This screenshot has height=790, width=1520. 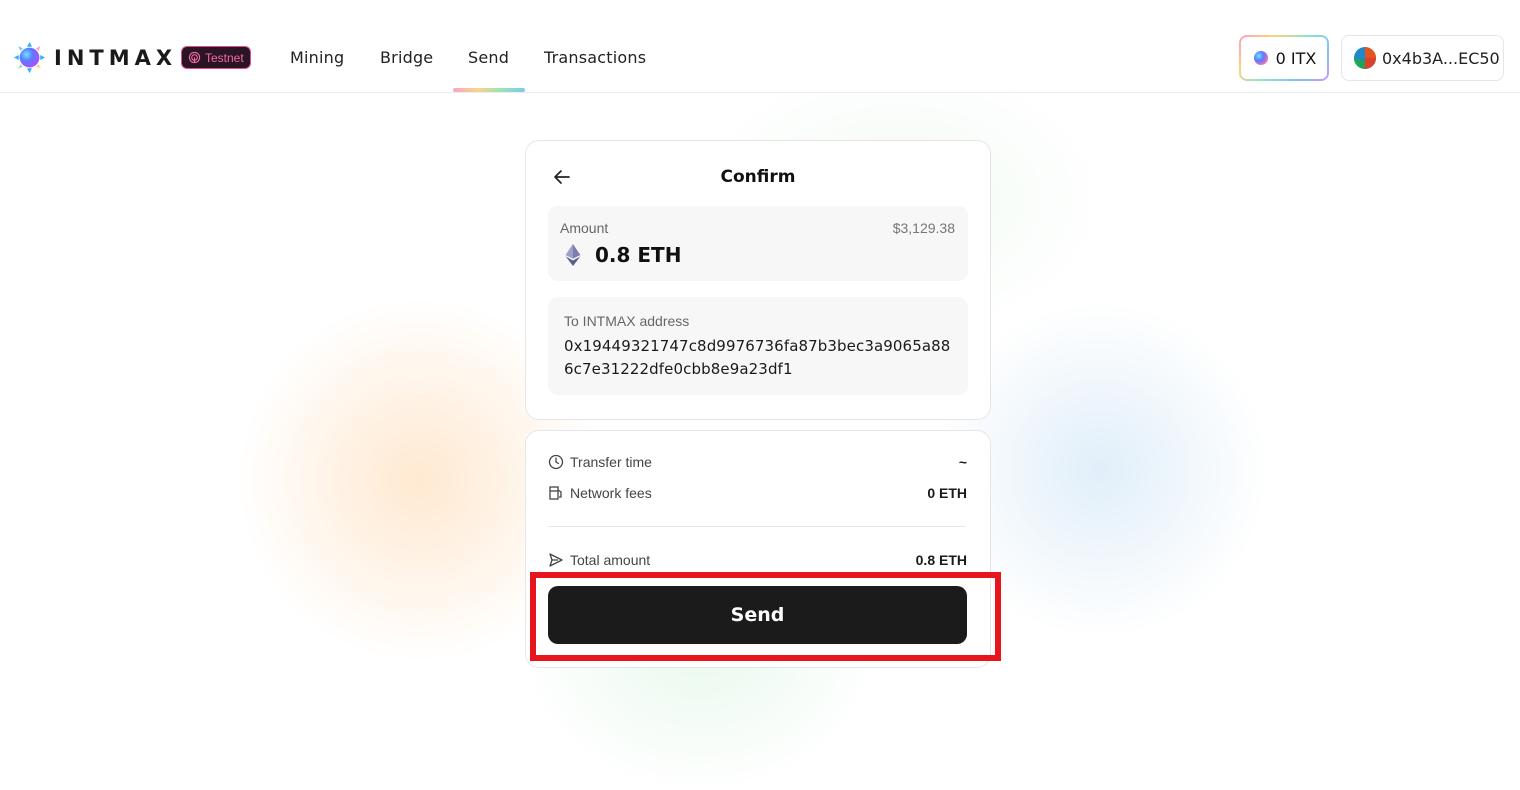 I want to click on nav-mining: Mining, so click(x=317, y=57).